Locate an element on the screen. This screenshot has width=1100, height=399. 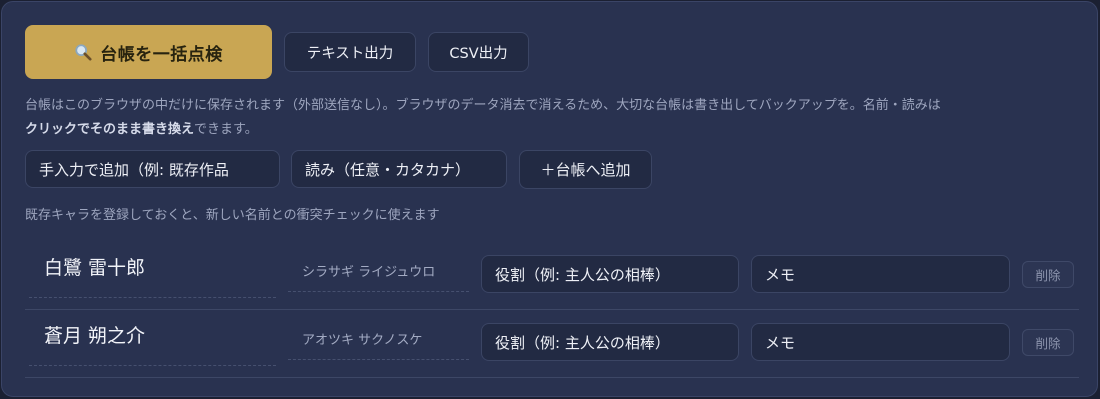
storage-notice-rest: できます。 is located at coordinates (226, 129).